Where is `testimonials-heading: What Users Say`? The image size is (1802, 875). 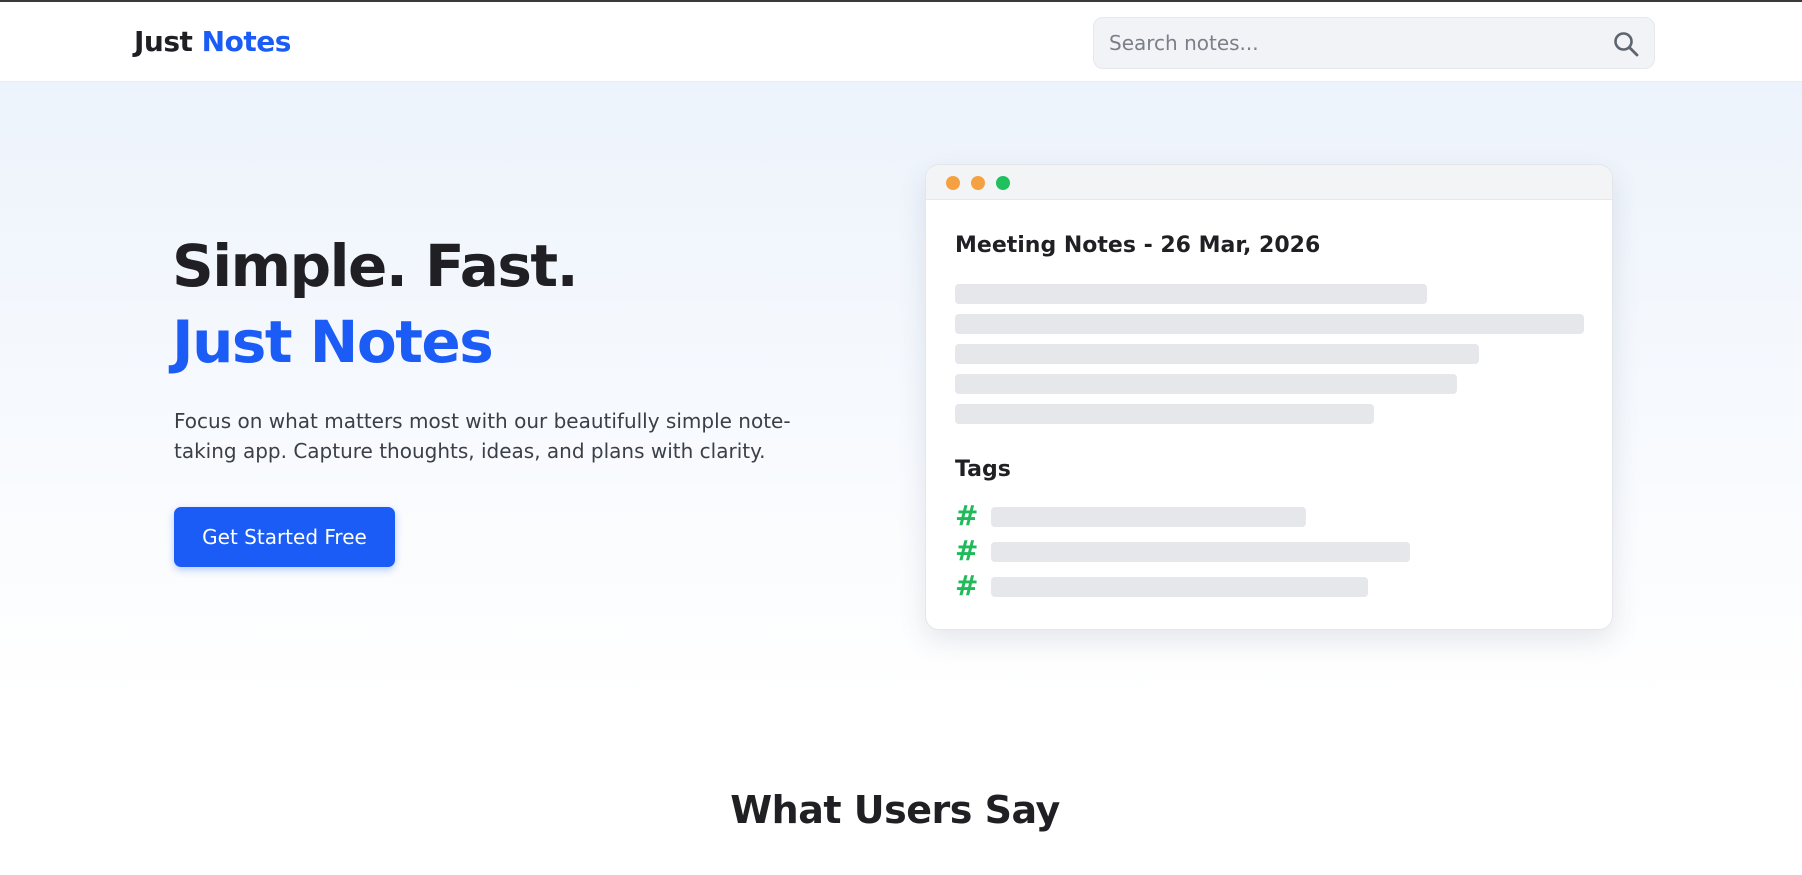 testimonials-heading: What Users Say is located at coordinates (895, 810).